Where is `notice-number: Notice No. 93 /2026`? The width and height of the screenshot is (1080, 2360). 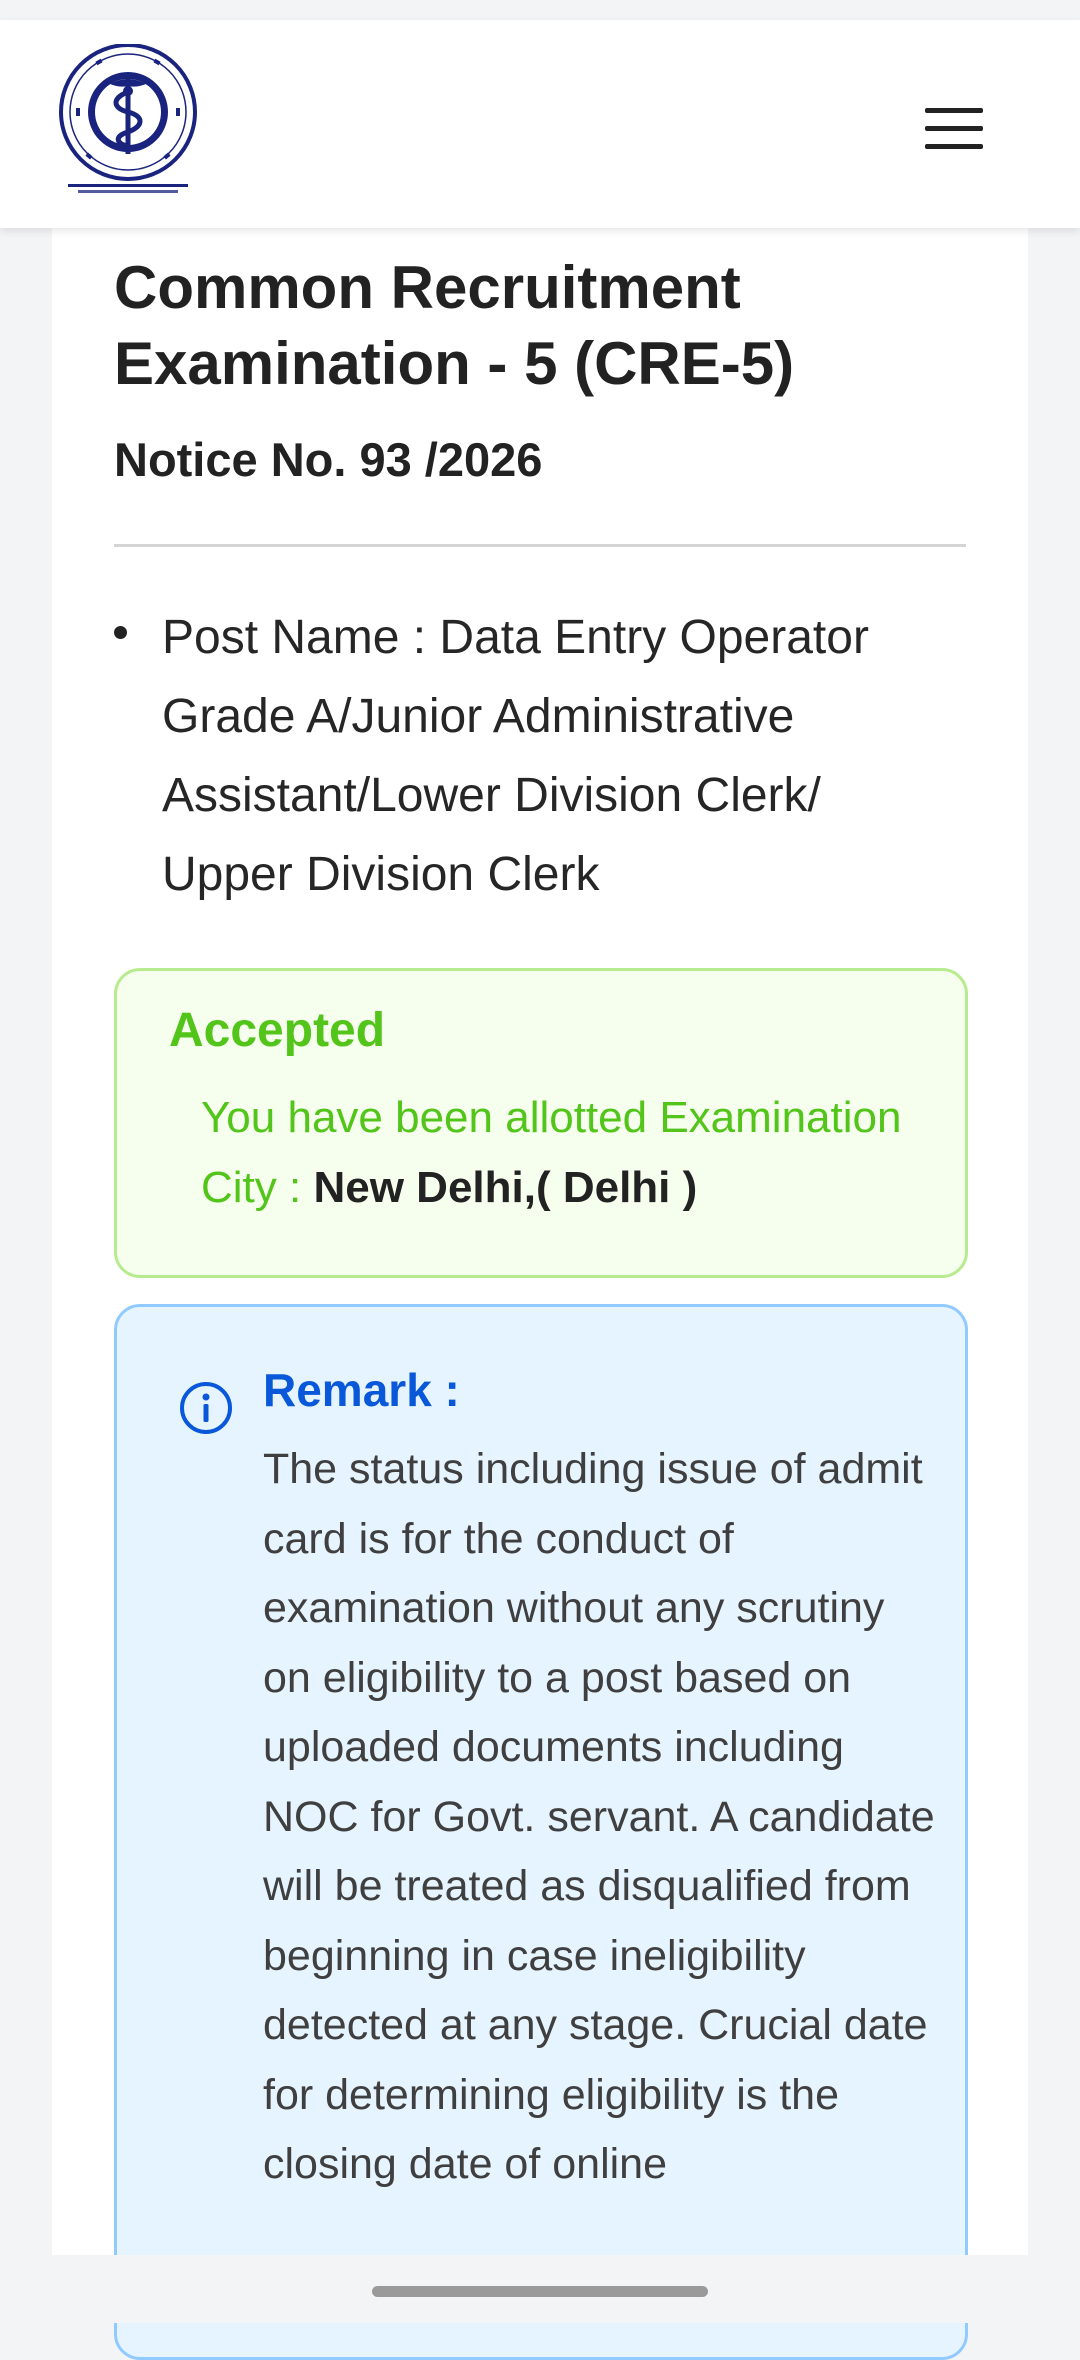 notice-number: Notice No. 93 /2026 is located at coordinates (328, 459).